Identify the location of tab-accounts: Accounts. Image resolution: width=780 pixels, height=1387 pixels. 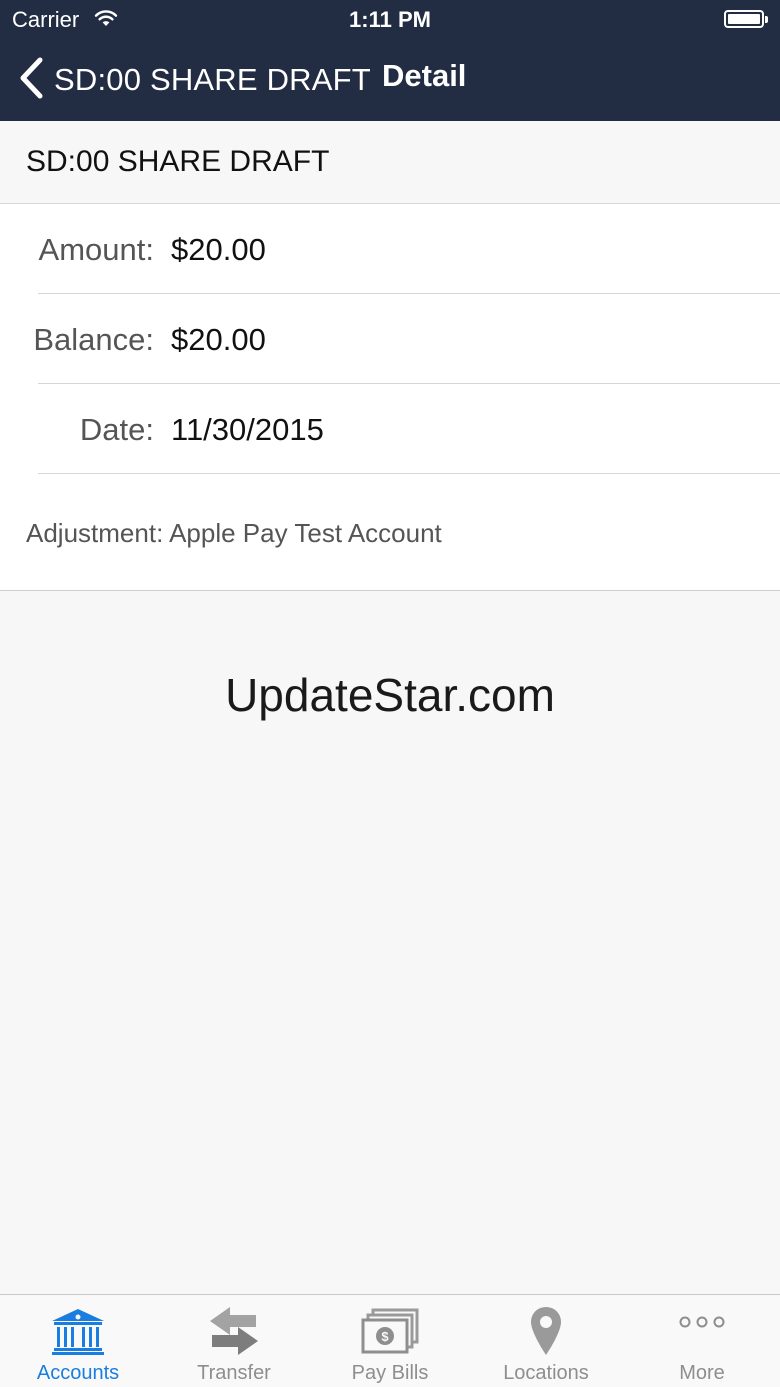
(78, 1341).